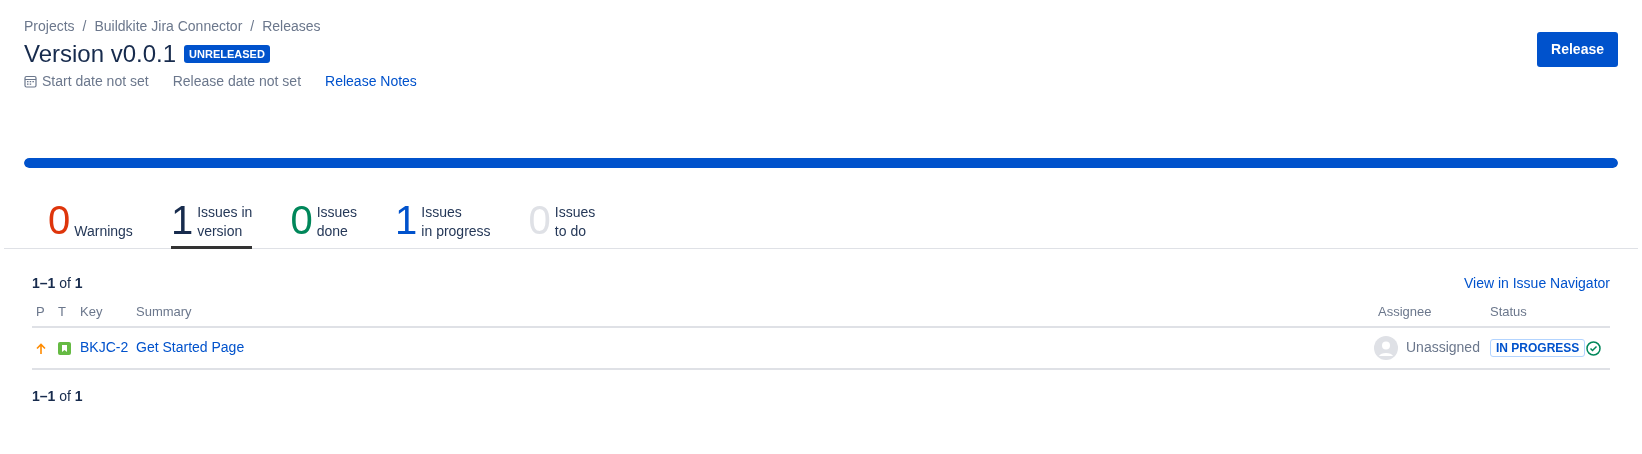  I want to click on issue-key-link: BKJC-2, so click(104, 348).